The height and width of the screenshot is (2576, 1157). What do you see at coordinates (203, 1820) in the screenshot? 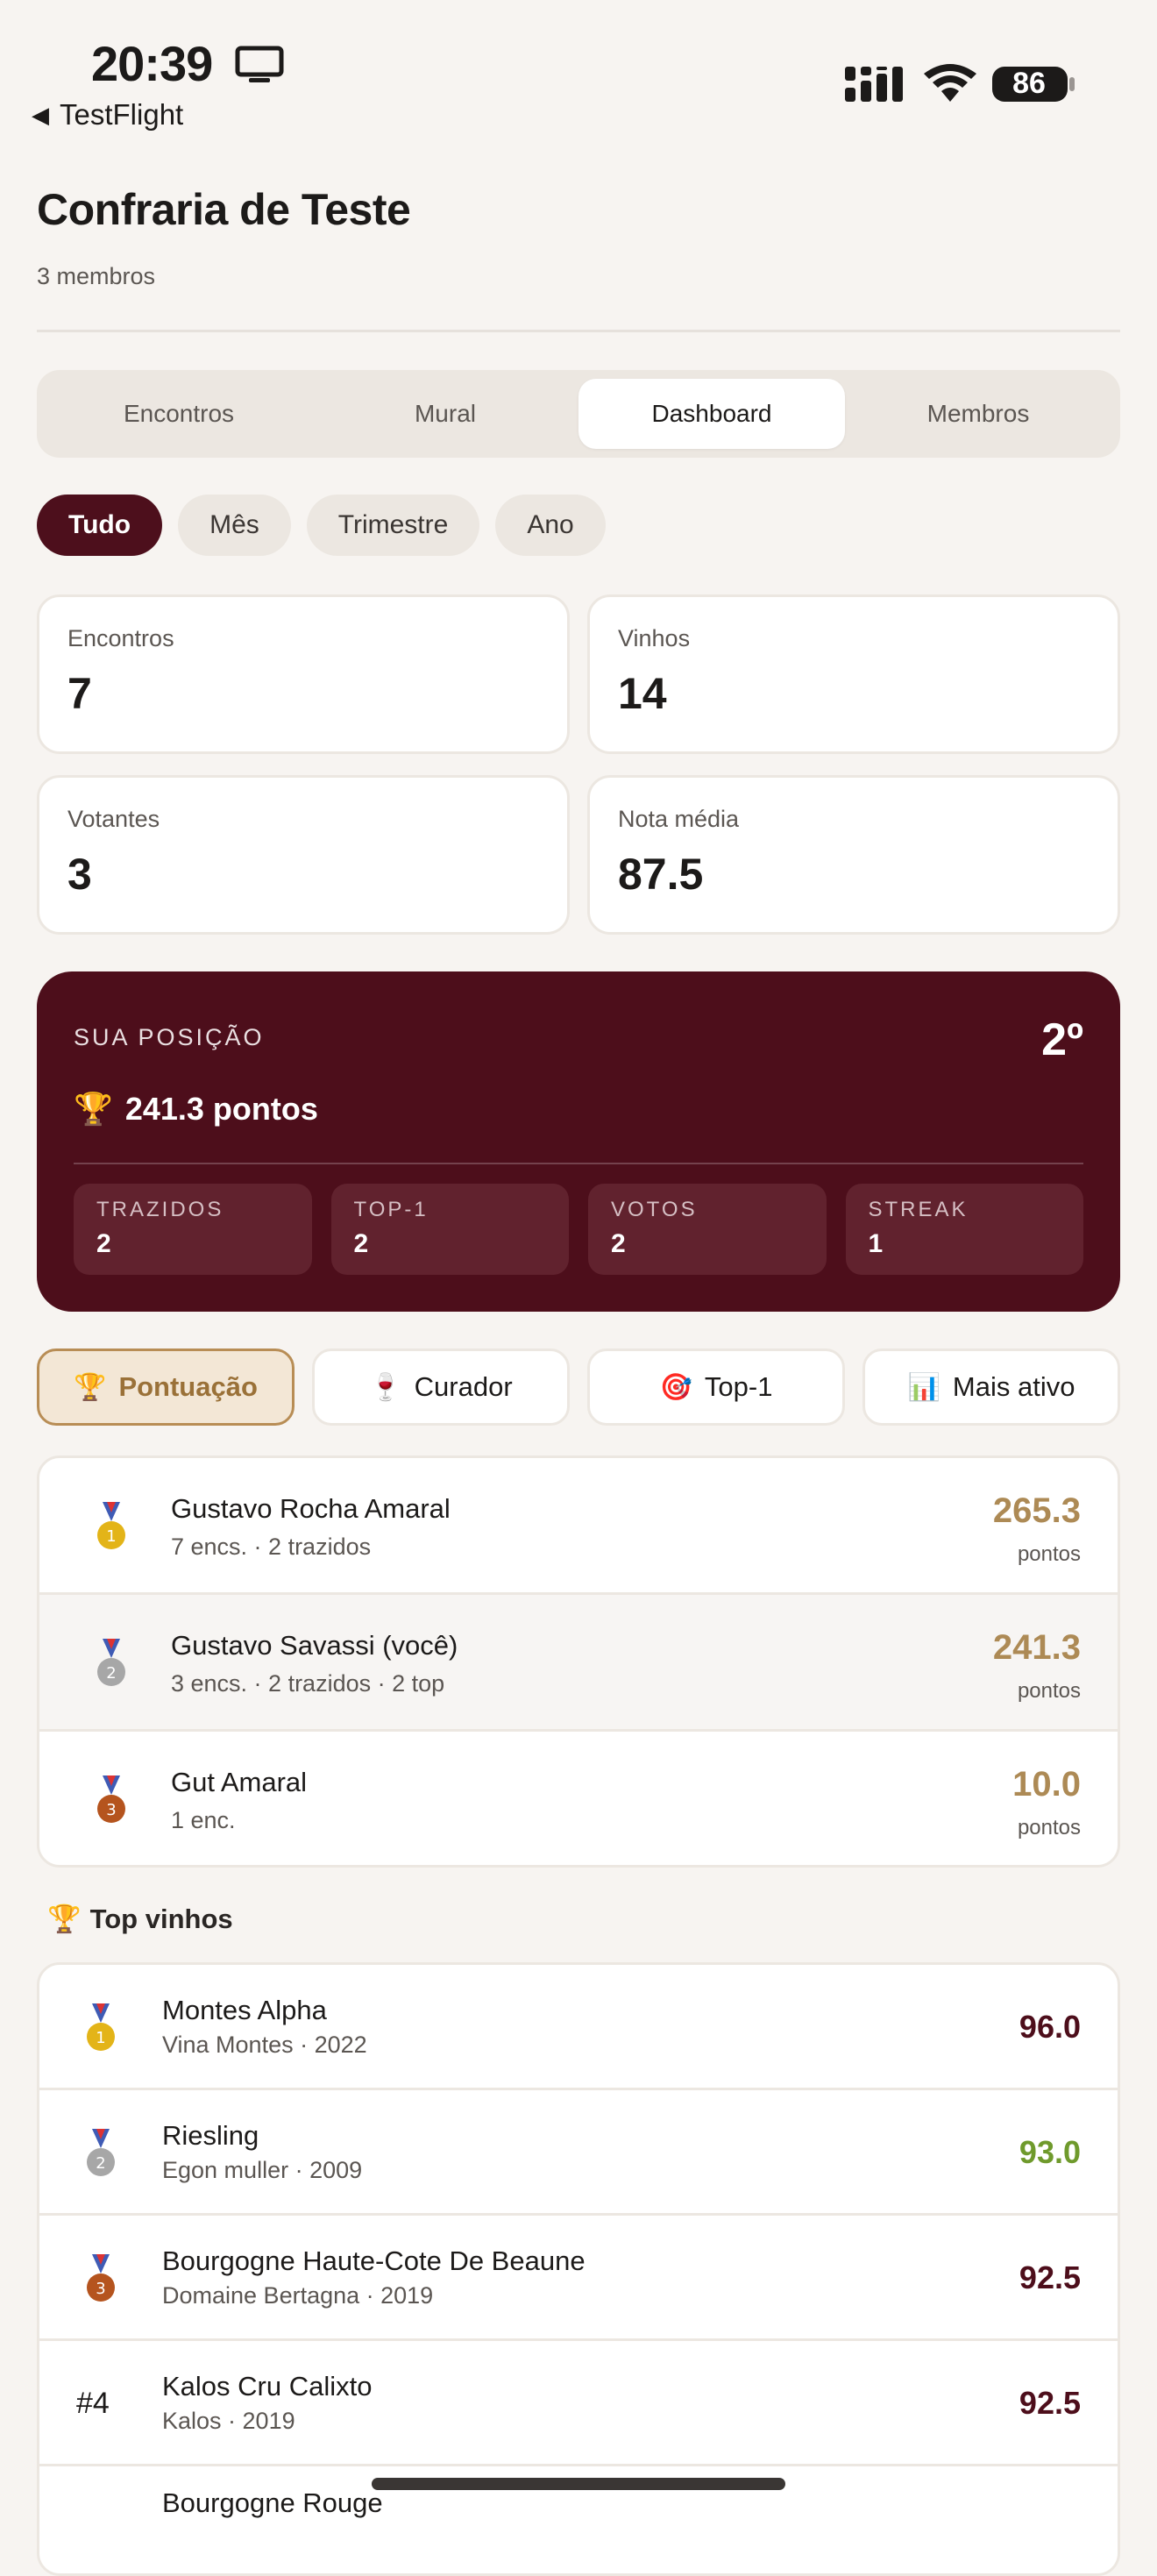
I see `member-meta: 1 enc.` at bounding box center [203, 1820].